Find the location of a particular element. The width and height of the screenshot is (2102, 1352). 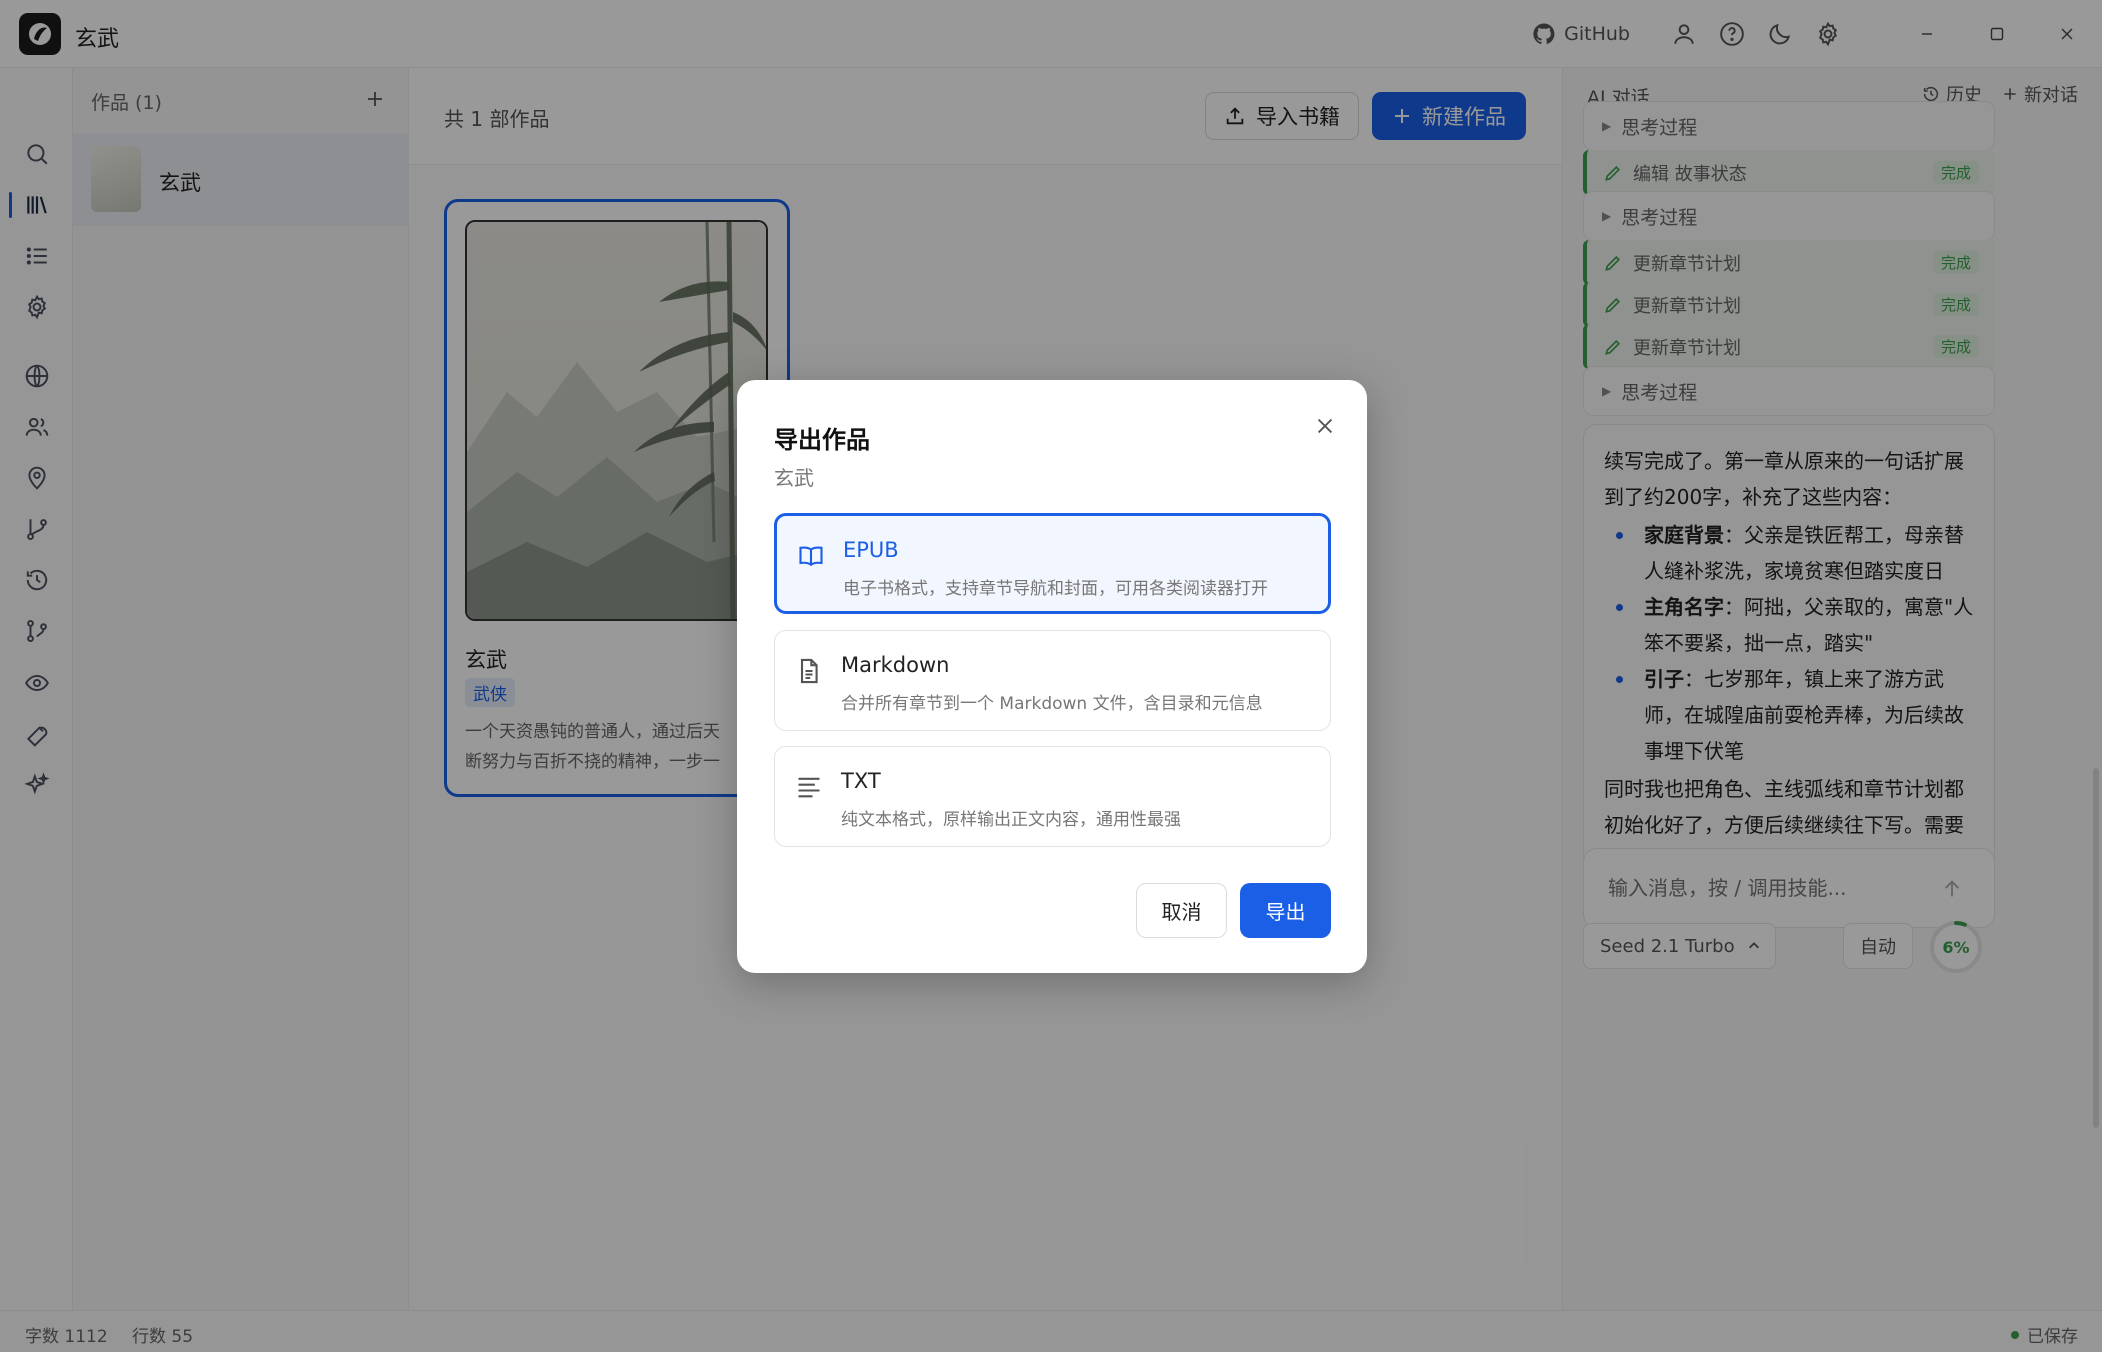

export-option-desc: 电子书格式，支持章节导航和封面，可用各类阅读器打开 is located at coordinates (1055, 589).